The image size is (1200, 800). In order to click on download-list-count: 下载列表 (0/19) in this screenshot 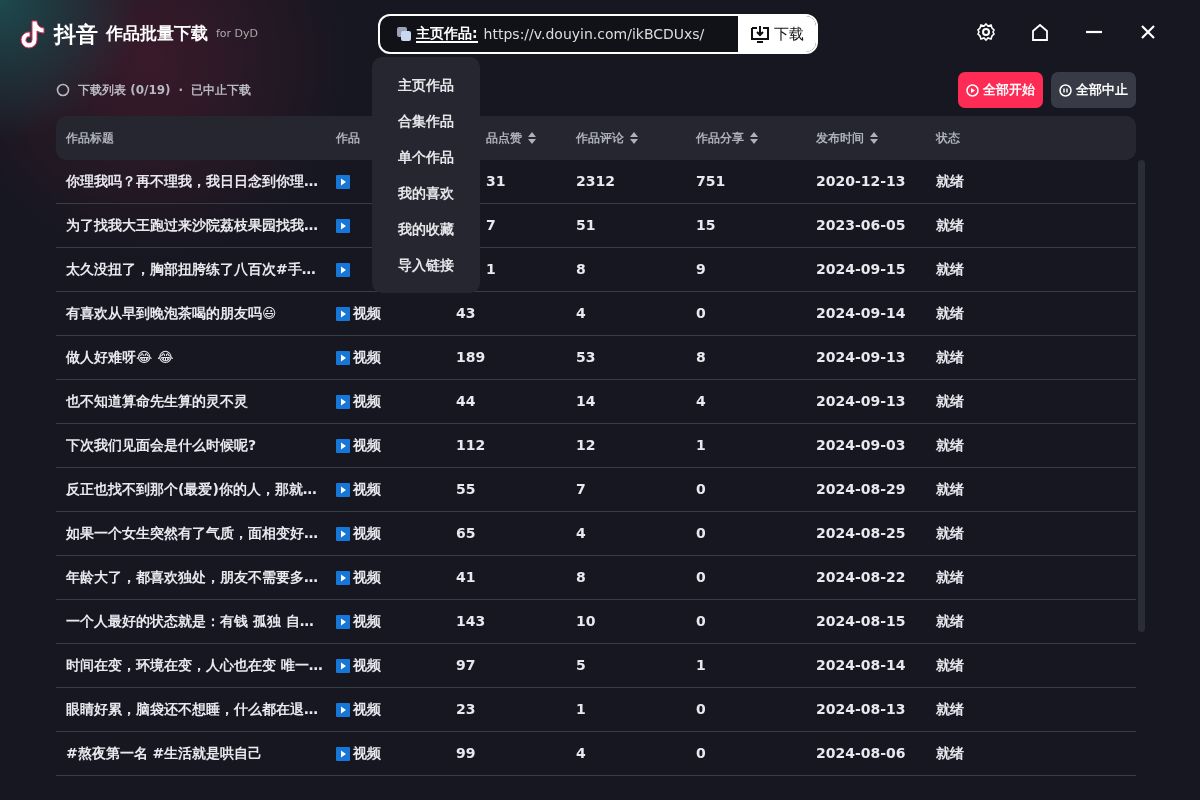, I will do `click(124, 90)`.